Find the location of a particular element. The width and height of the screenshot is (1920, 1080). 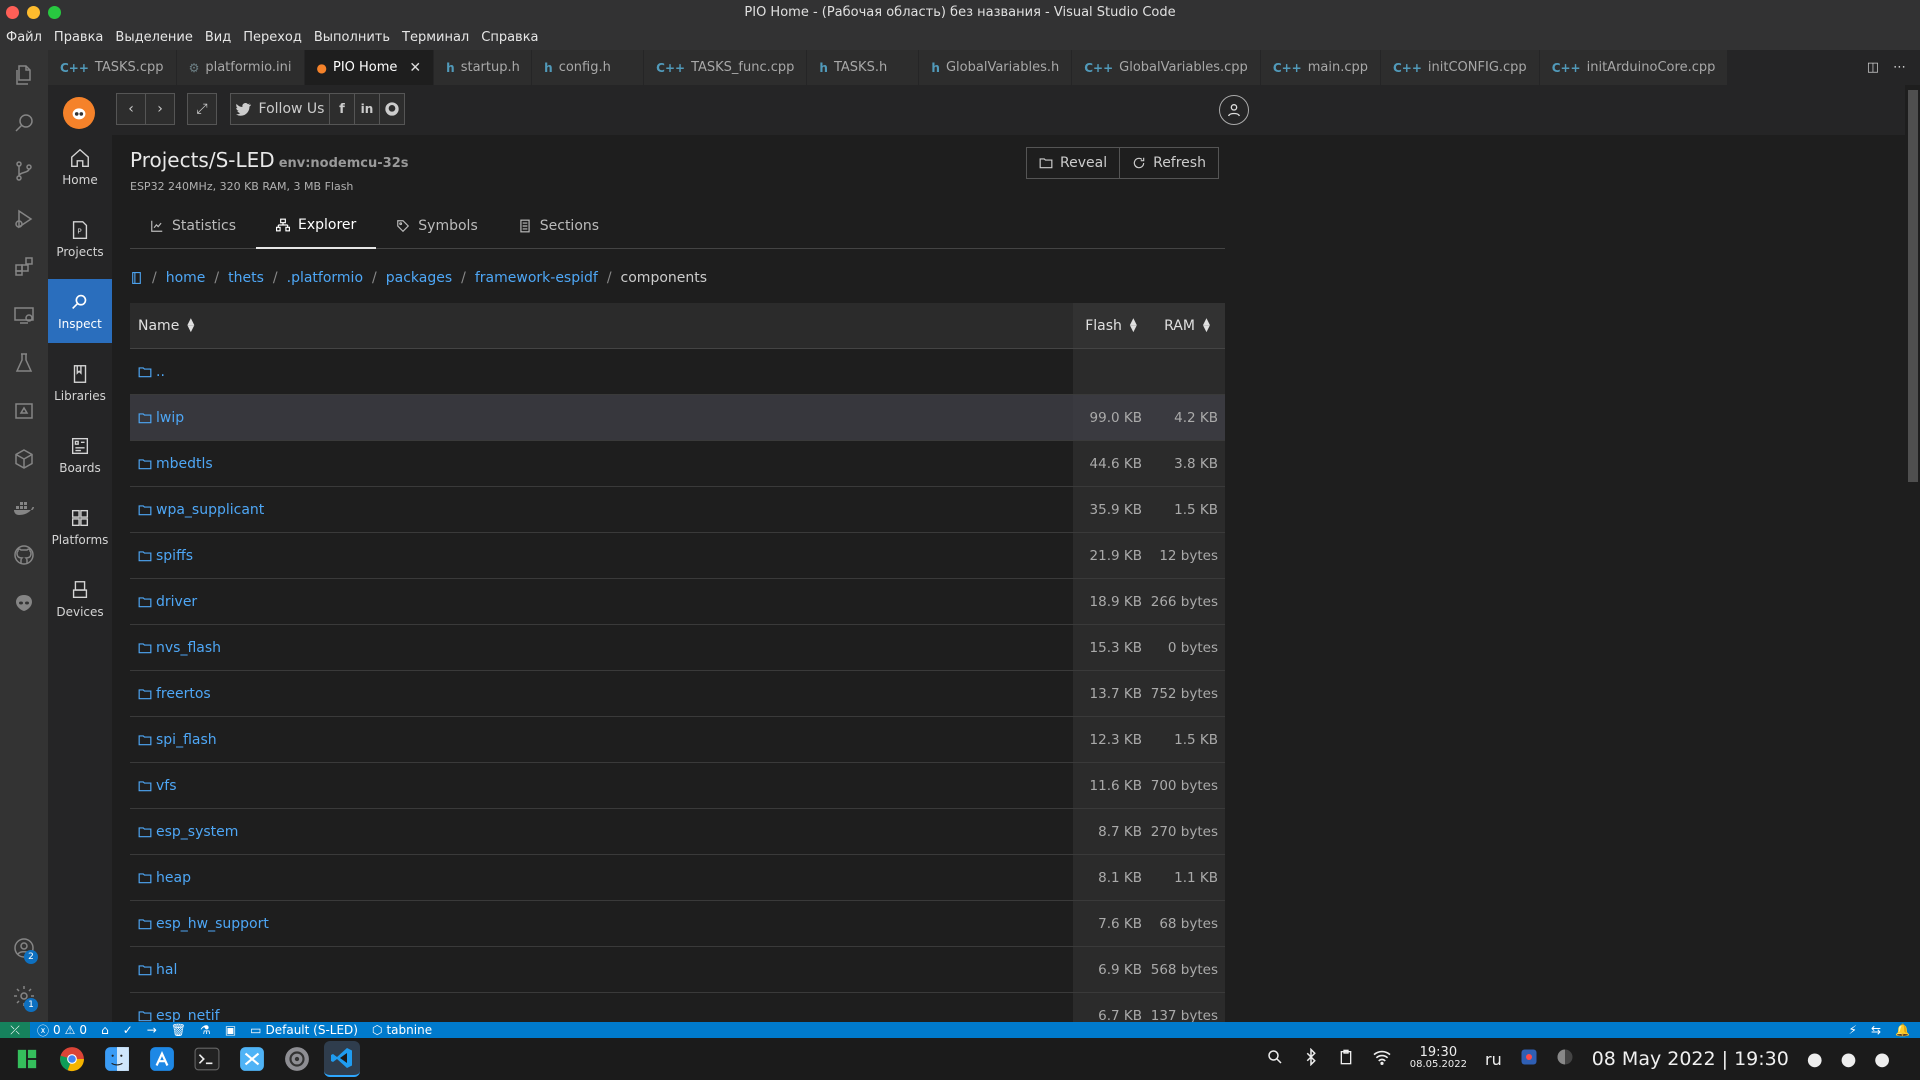

accounts-icon: 2 is located at coordinates (24, 948).